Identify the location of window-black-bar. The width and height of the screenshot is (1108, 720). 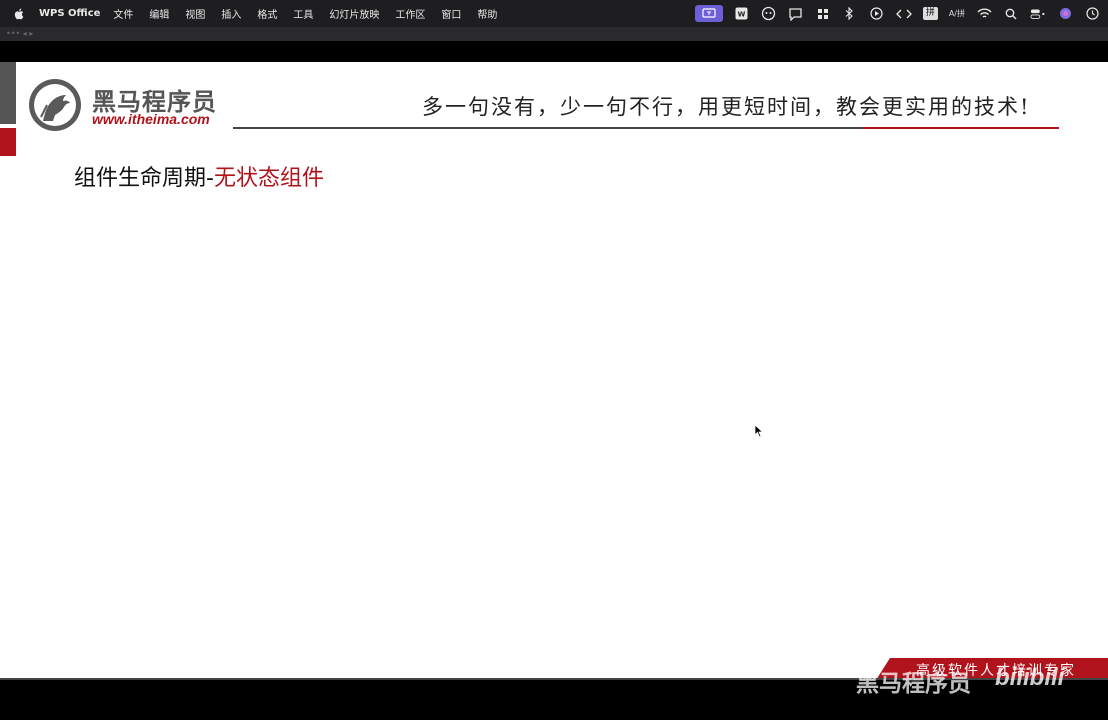
(554, 51).